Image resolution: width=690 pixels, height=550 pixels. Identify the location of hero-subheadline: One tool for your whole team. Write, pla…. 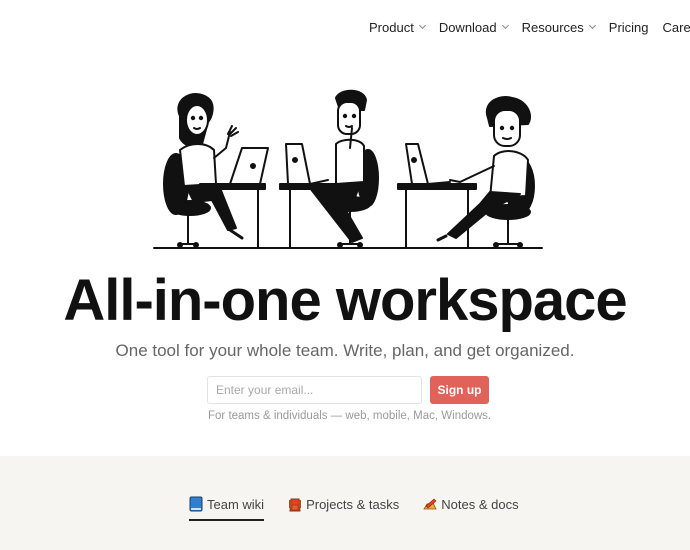
(345, 350).